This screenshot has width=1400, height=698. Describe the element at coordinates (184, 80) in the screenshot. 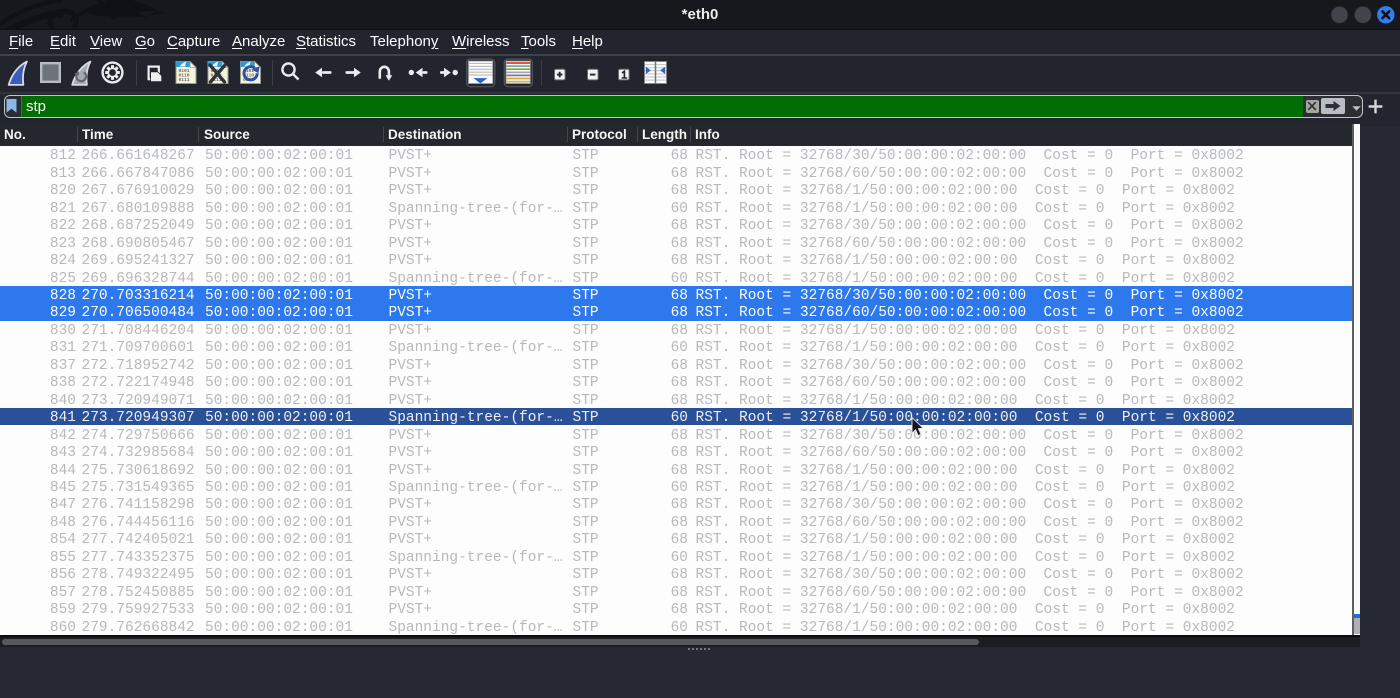

I see `svg-text: 0111` at that location.